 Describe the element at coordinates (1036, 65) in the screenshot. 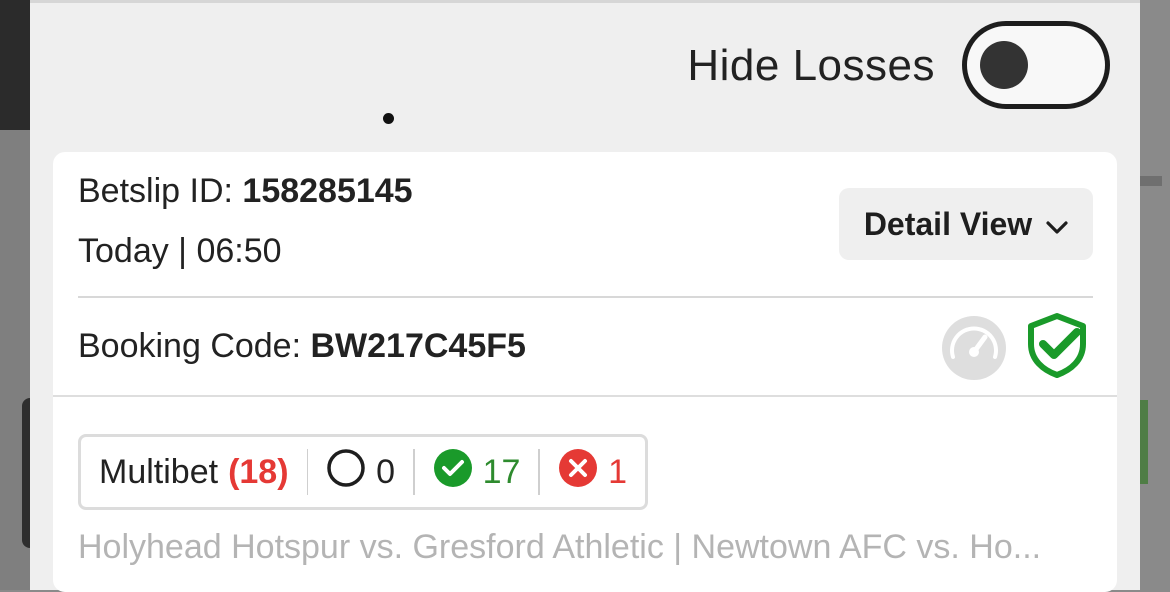

I see `hide-losses-toggle` at that location.